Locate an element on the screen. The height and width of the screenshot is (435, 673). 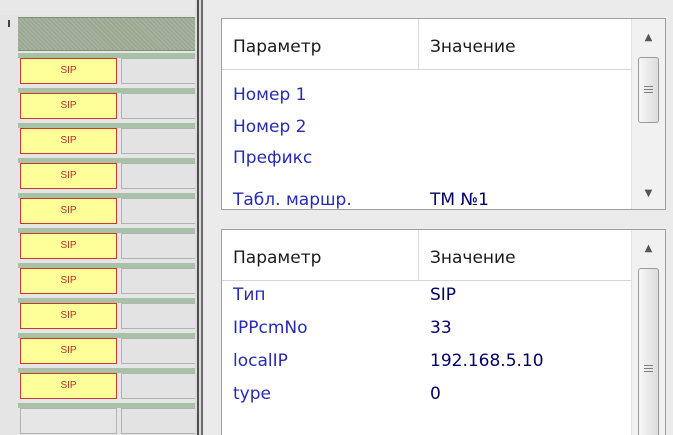
property-name: Префикс is located at coordinates (273, 158).